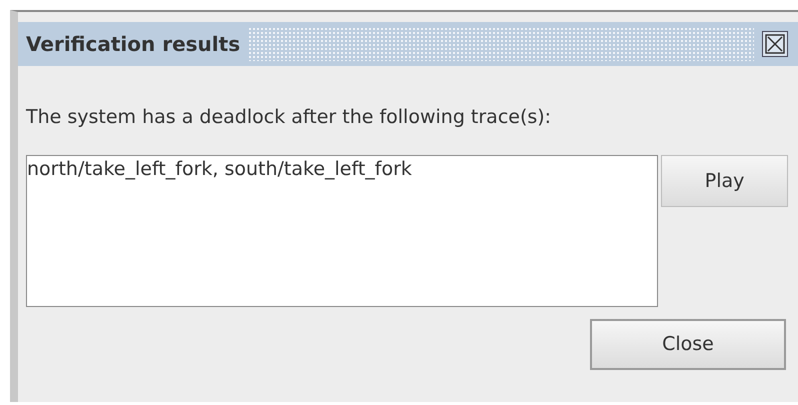 The height and width of the screenshot is (405, 798). What do you see at coordinates (688, 344) in the screenshot?
I see `close-button: Close` at bounding box center [688, 344].